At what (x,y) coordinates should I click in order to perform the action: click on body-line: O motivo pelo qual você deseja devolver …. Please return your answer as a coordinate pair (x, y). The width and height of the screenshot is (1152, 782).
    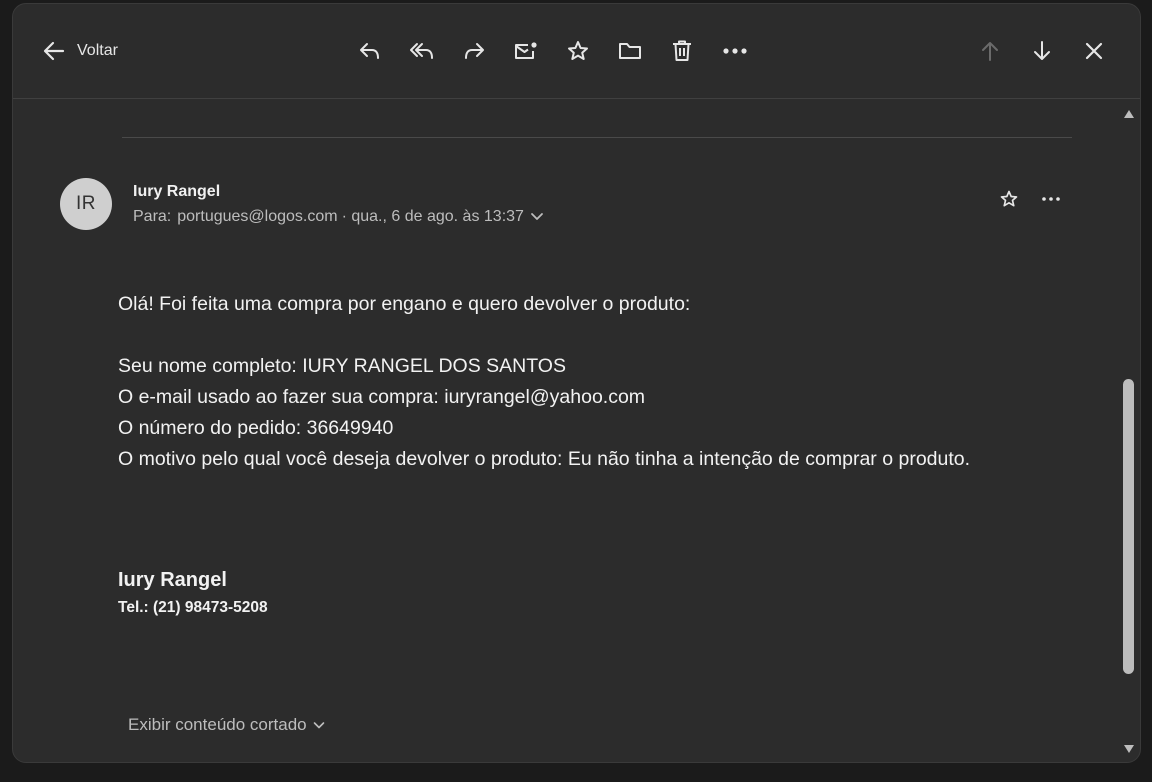
    Looking at the image, I should click on (544, 459).